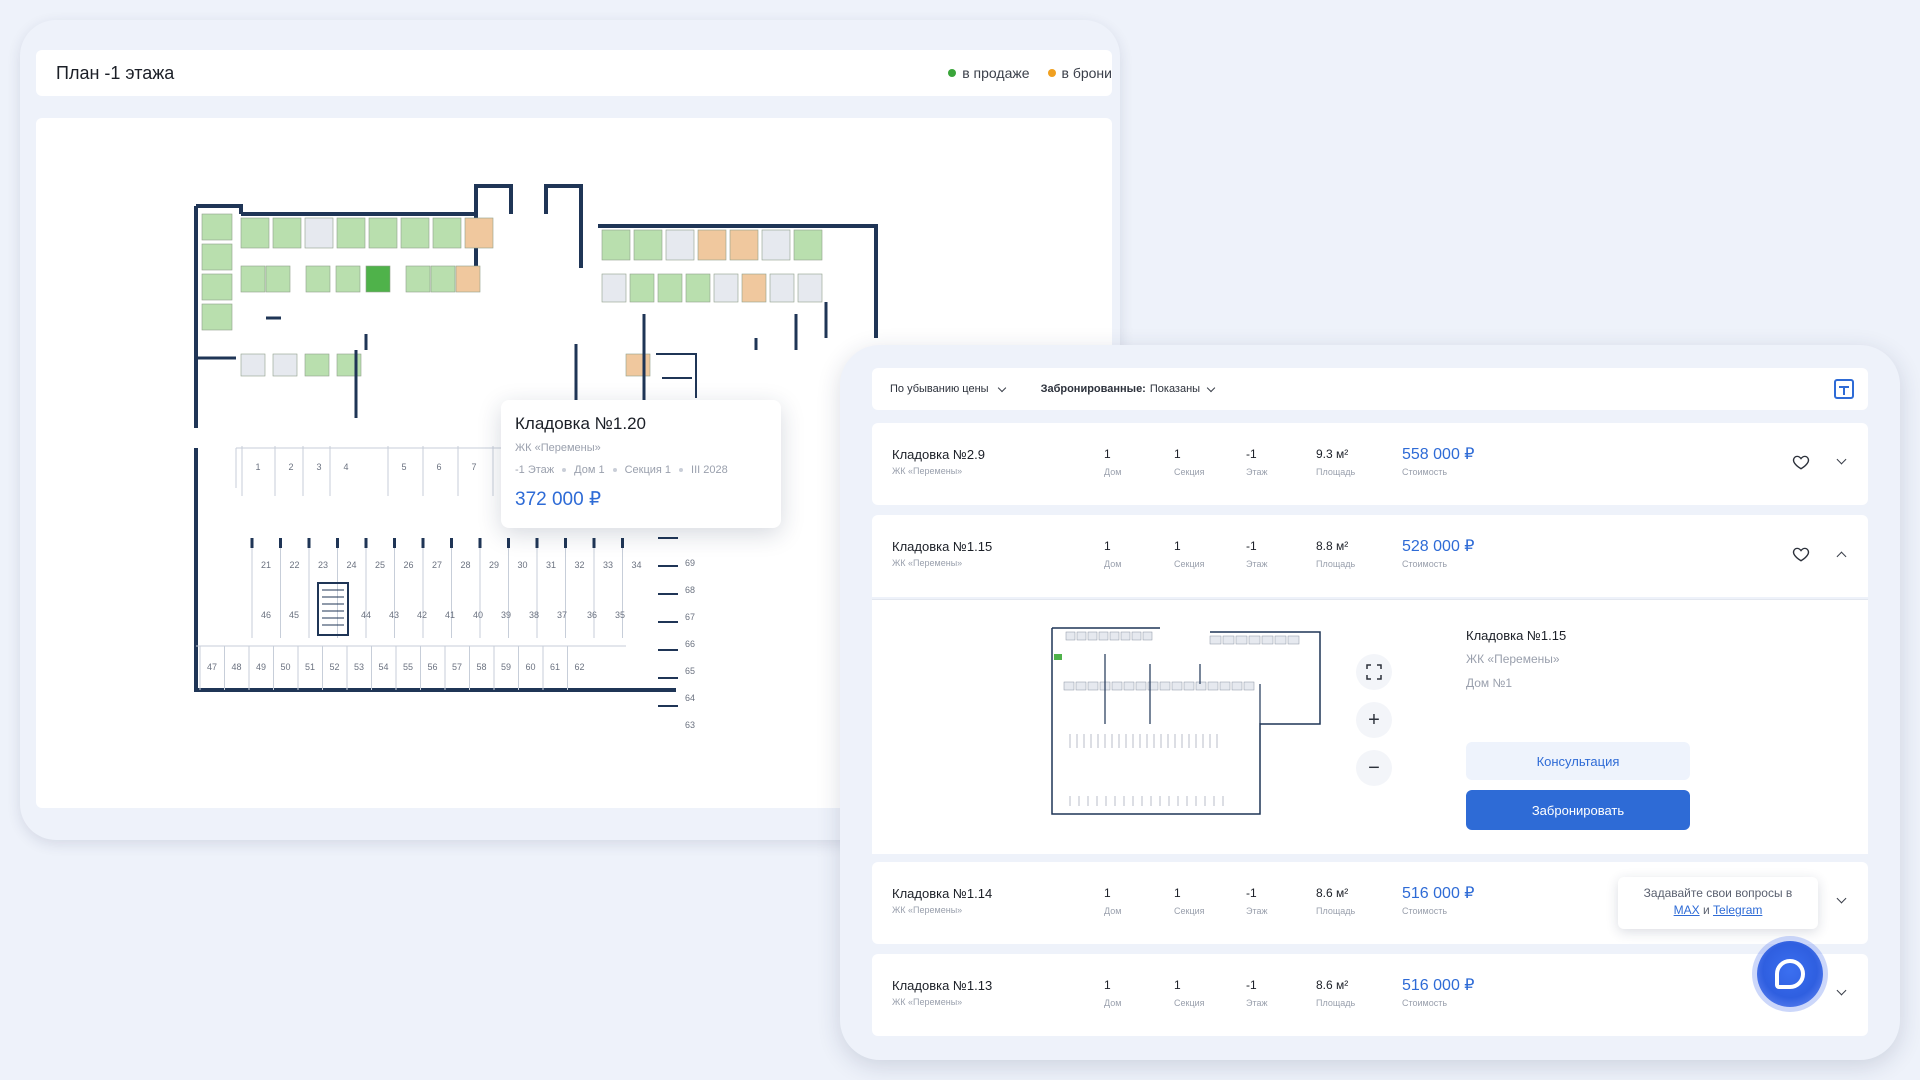 This screenshot has width=1920, height=1080. Describe the element at coordinates (948, 389) in the screenshot. I see `sort-dropdown: По убыванию цены` at that location.